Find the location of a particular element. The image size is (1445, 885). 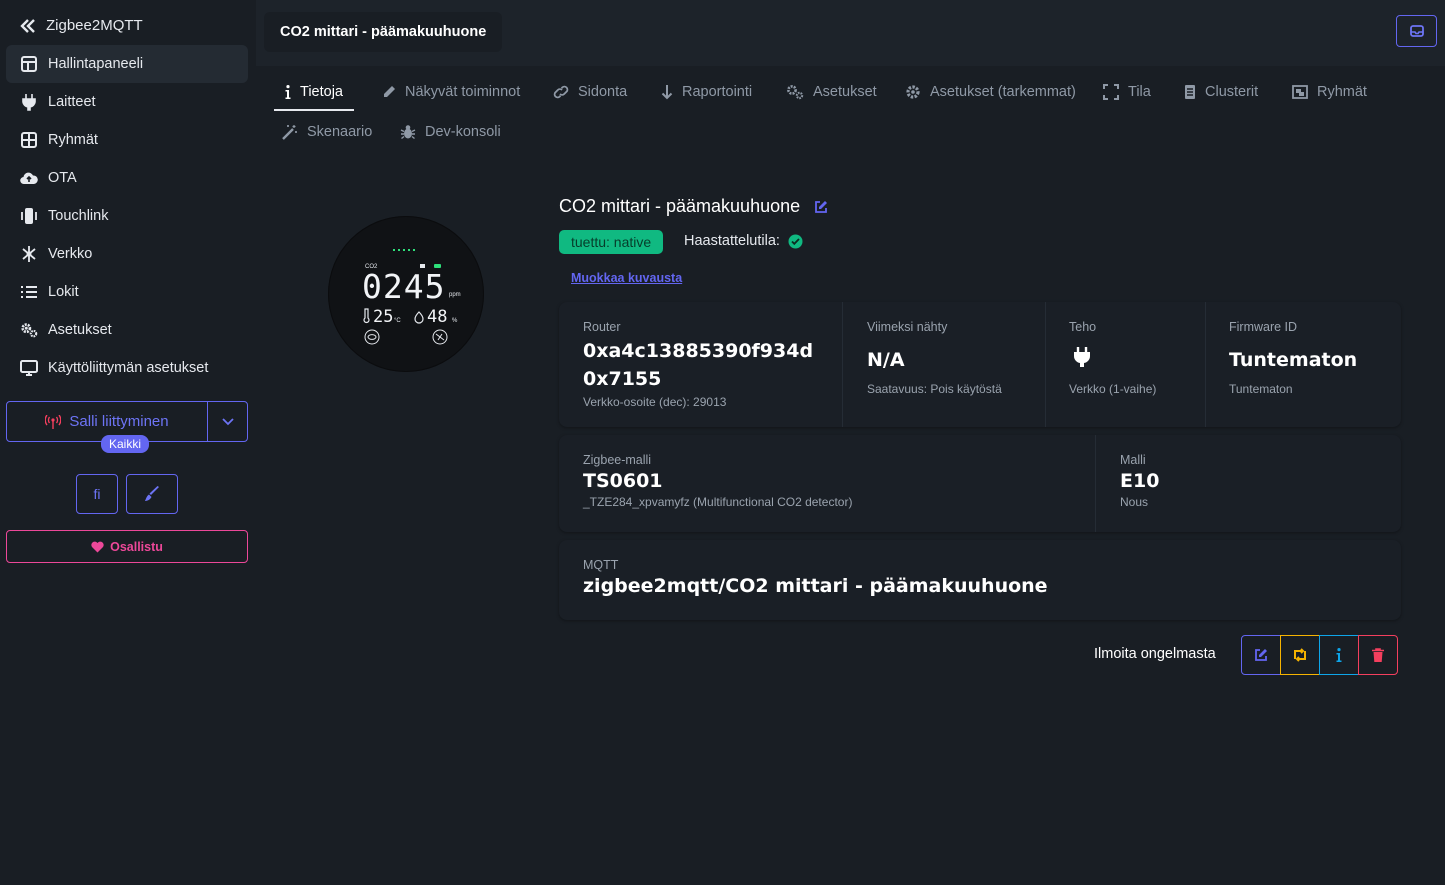

tab-settings: Asetukset is located at coordinates (831, 92).